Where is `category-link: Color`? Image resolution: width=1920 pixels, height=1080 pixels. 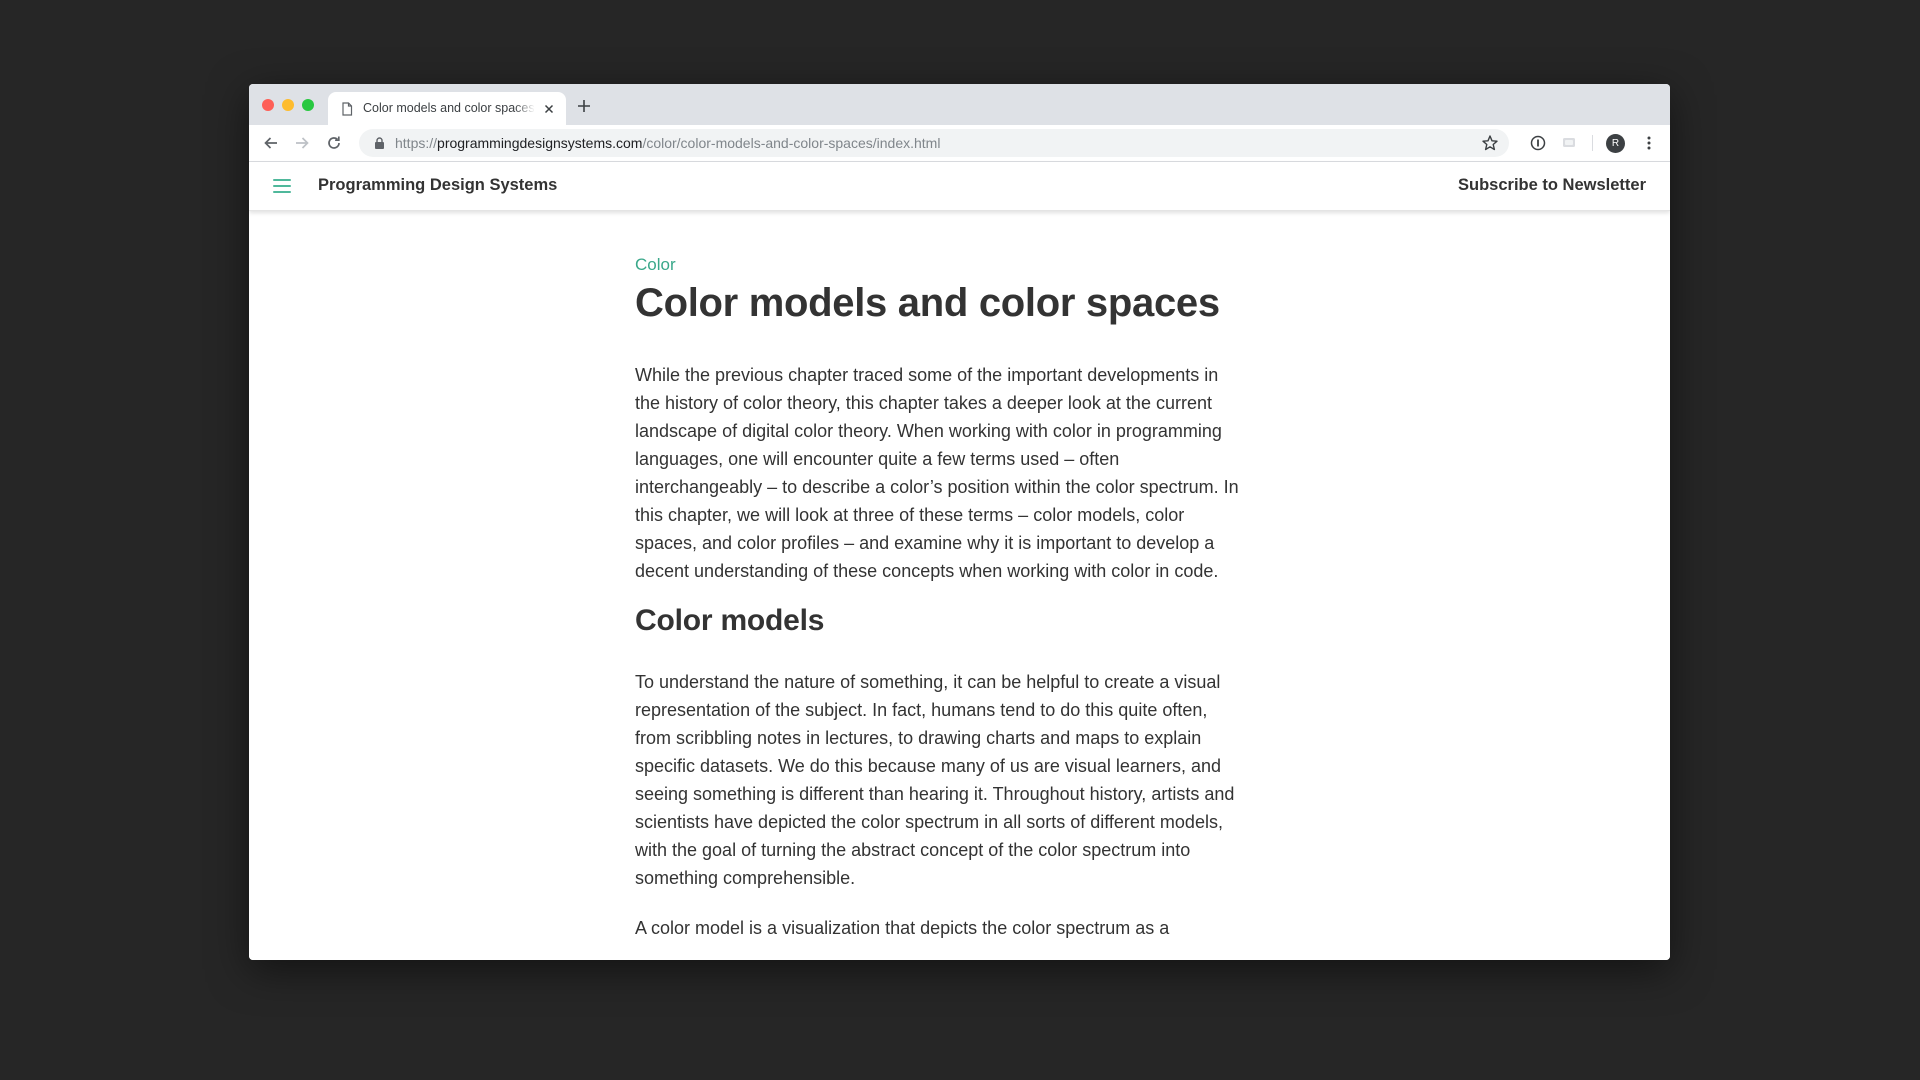 category-link: Color is located at coordinates (655, 265).